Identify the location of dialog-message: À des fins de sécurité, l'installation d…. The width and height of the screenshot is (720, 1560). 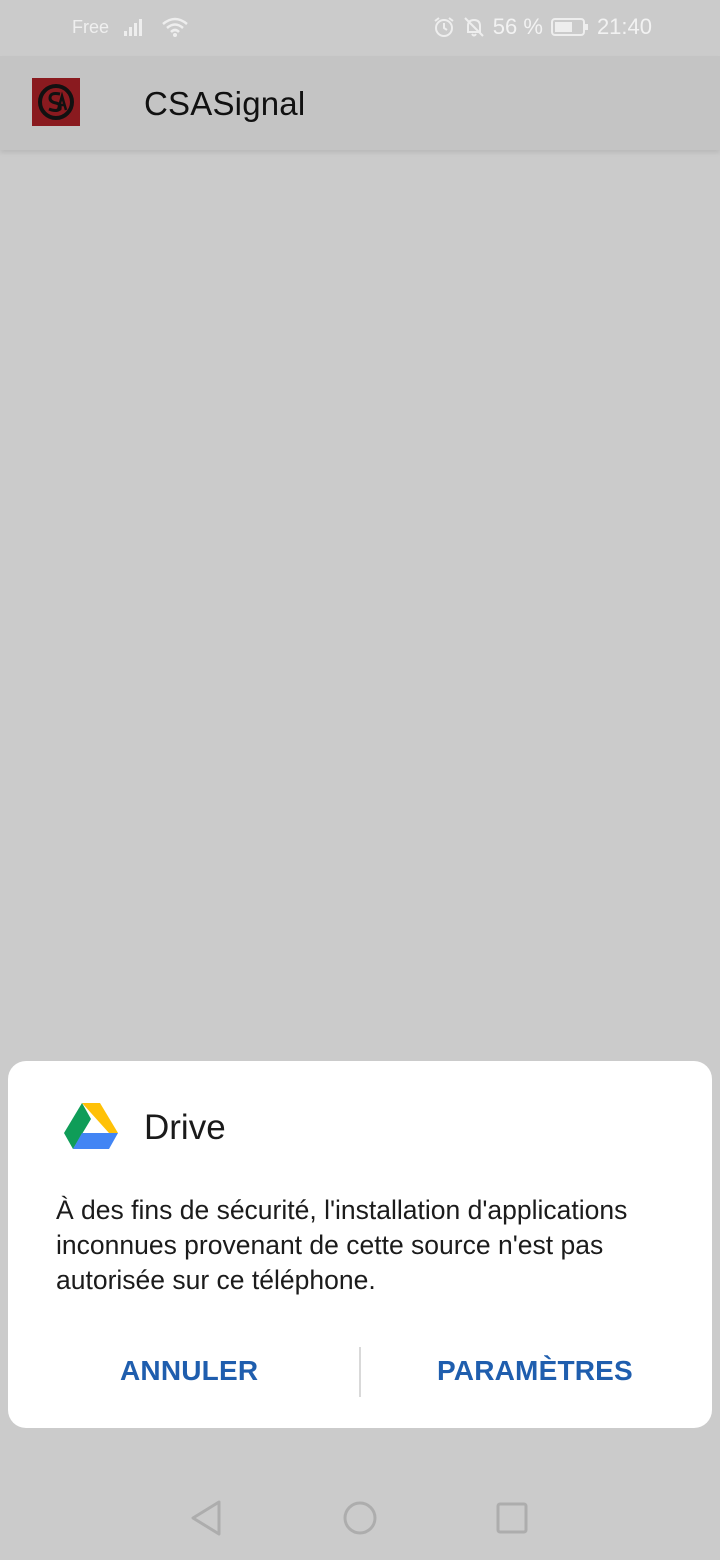
(342, 1245).